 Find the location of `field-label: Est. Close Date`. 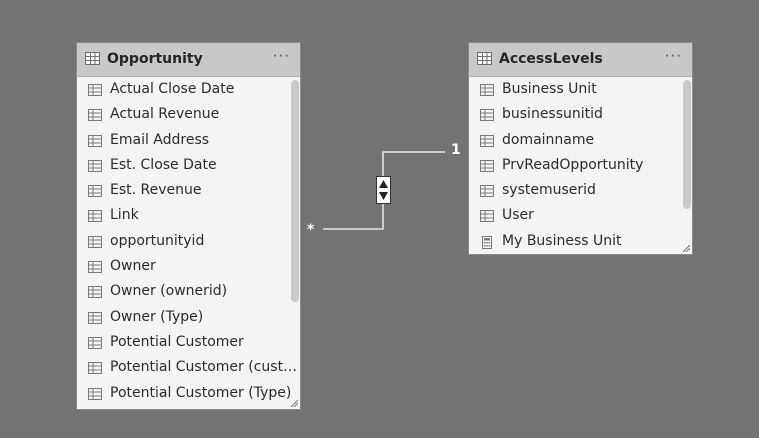

field-label: Est. Close Date is located at coordinates (163, 164).